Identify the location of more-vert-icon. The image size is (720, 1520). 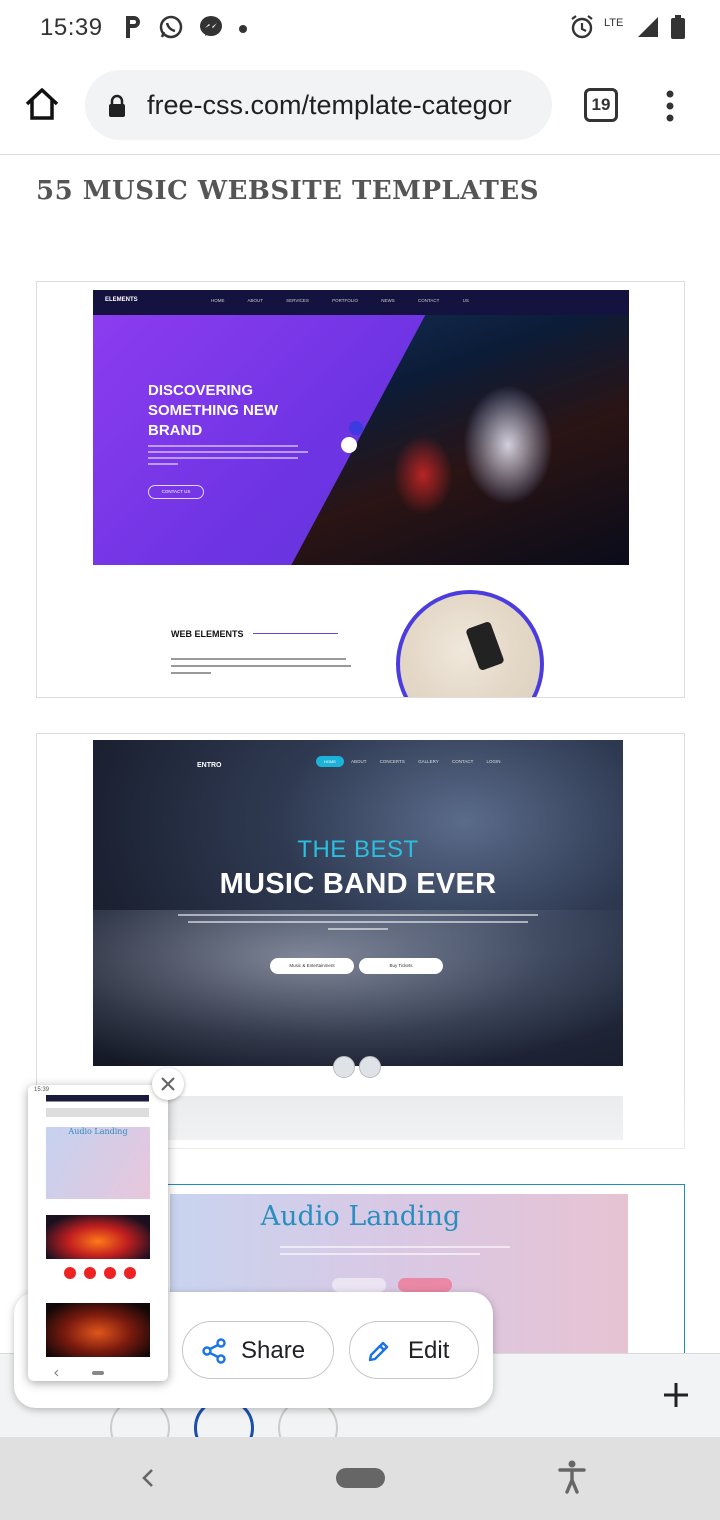
(670, 106).